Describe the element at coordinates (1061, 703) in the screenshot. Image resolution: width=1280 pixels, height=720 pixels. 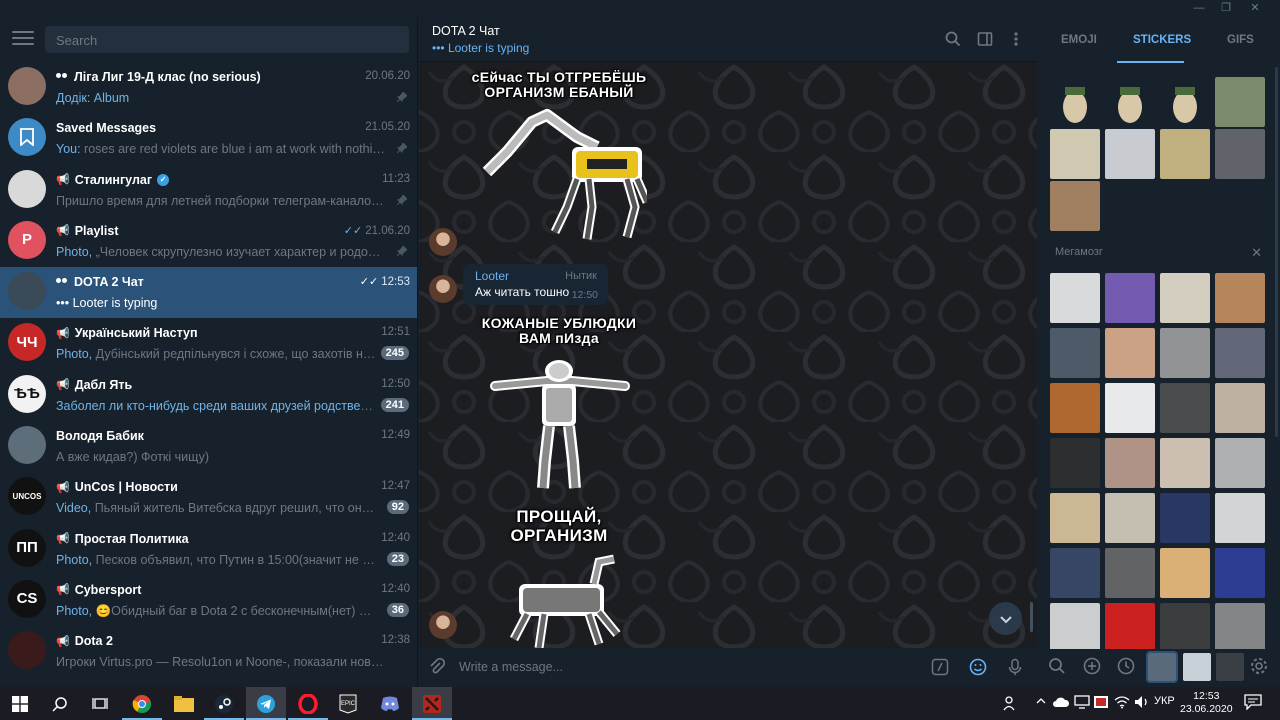
I see `cloud-icon` at that location.